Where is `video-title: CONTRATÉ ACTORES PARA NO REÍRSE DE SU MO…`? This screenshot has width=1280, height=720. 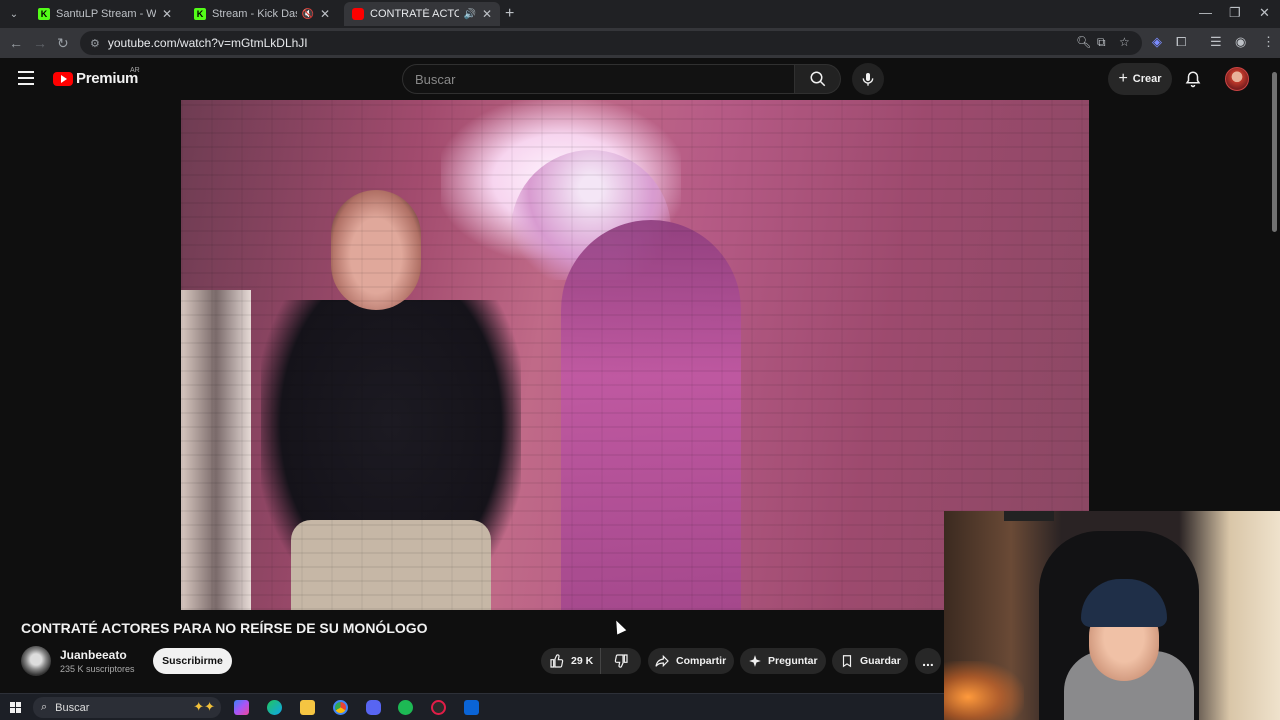 video-title: CONTRATÉ ACTORES PARA NO REÍRSE DE SU MO… is located at coordinates (224, 628).